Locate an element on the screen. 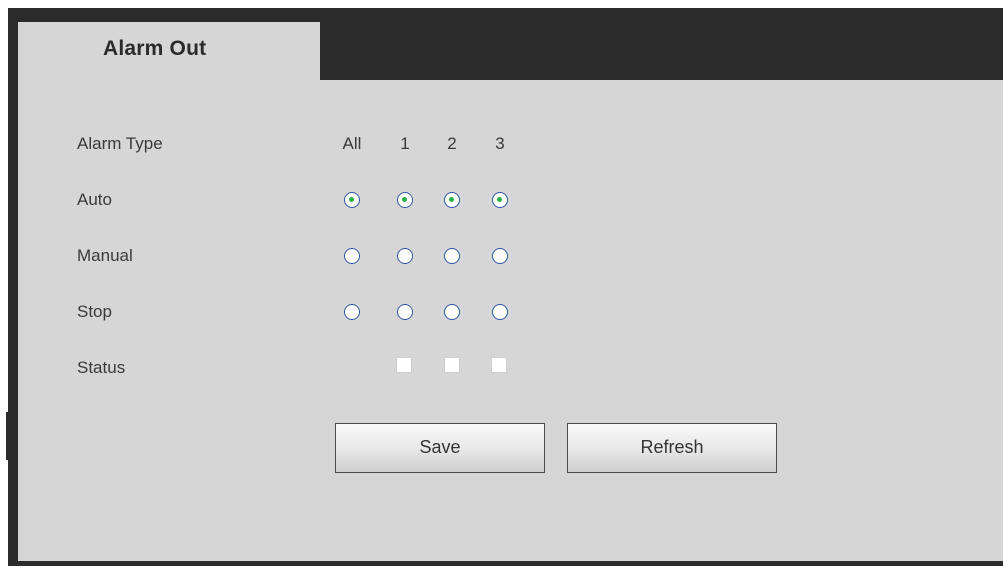  manual-2-radio is located at coordinates (452, 256).